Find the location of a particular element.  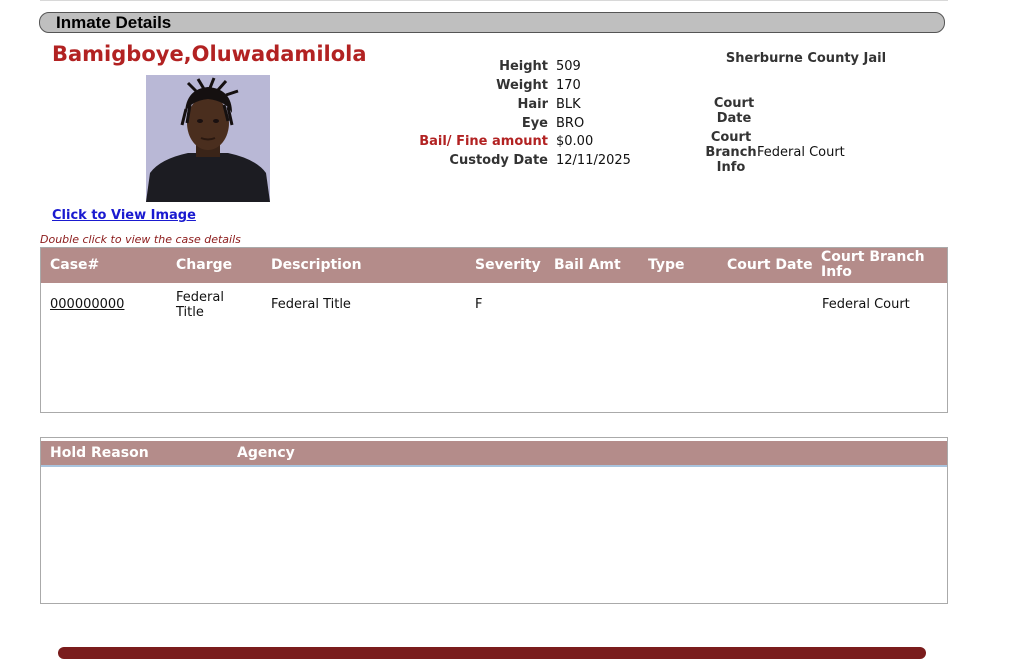

view-image-link: Click to View Image is located at coordinates (124, 215).